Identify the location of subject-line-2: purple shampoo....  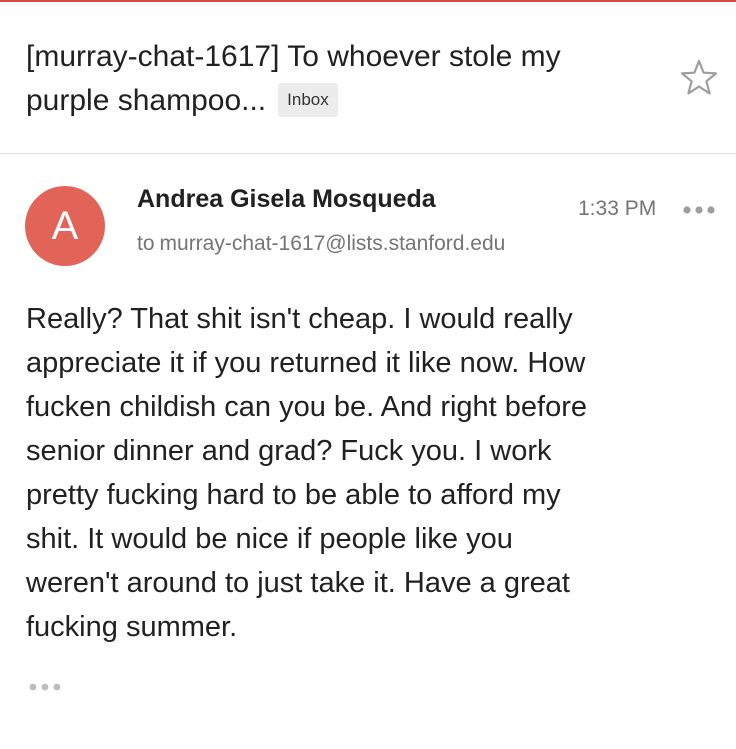
(146, 100).